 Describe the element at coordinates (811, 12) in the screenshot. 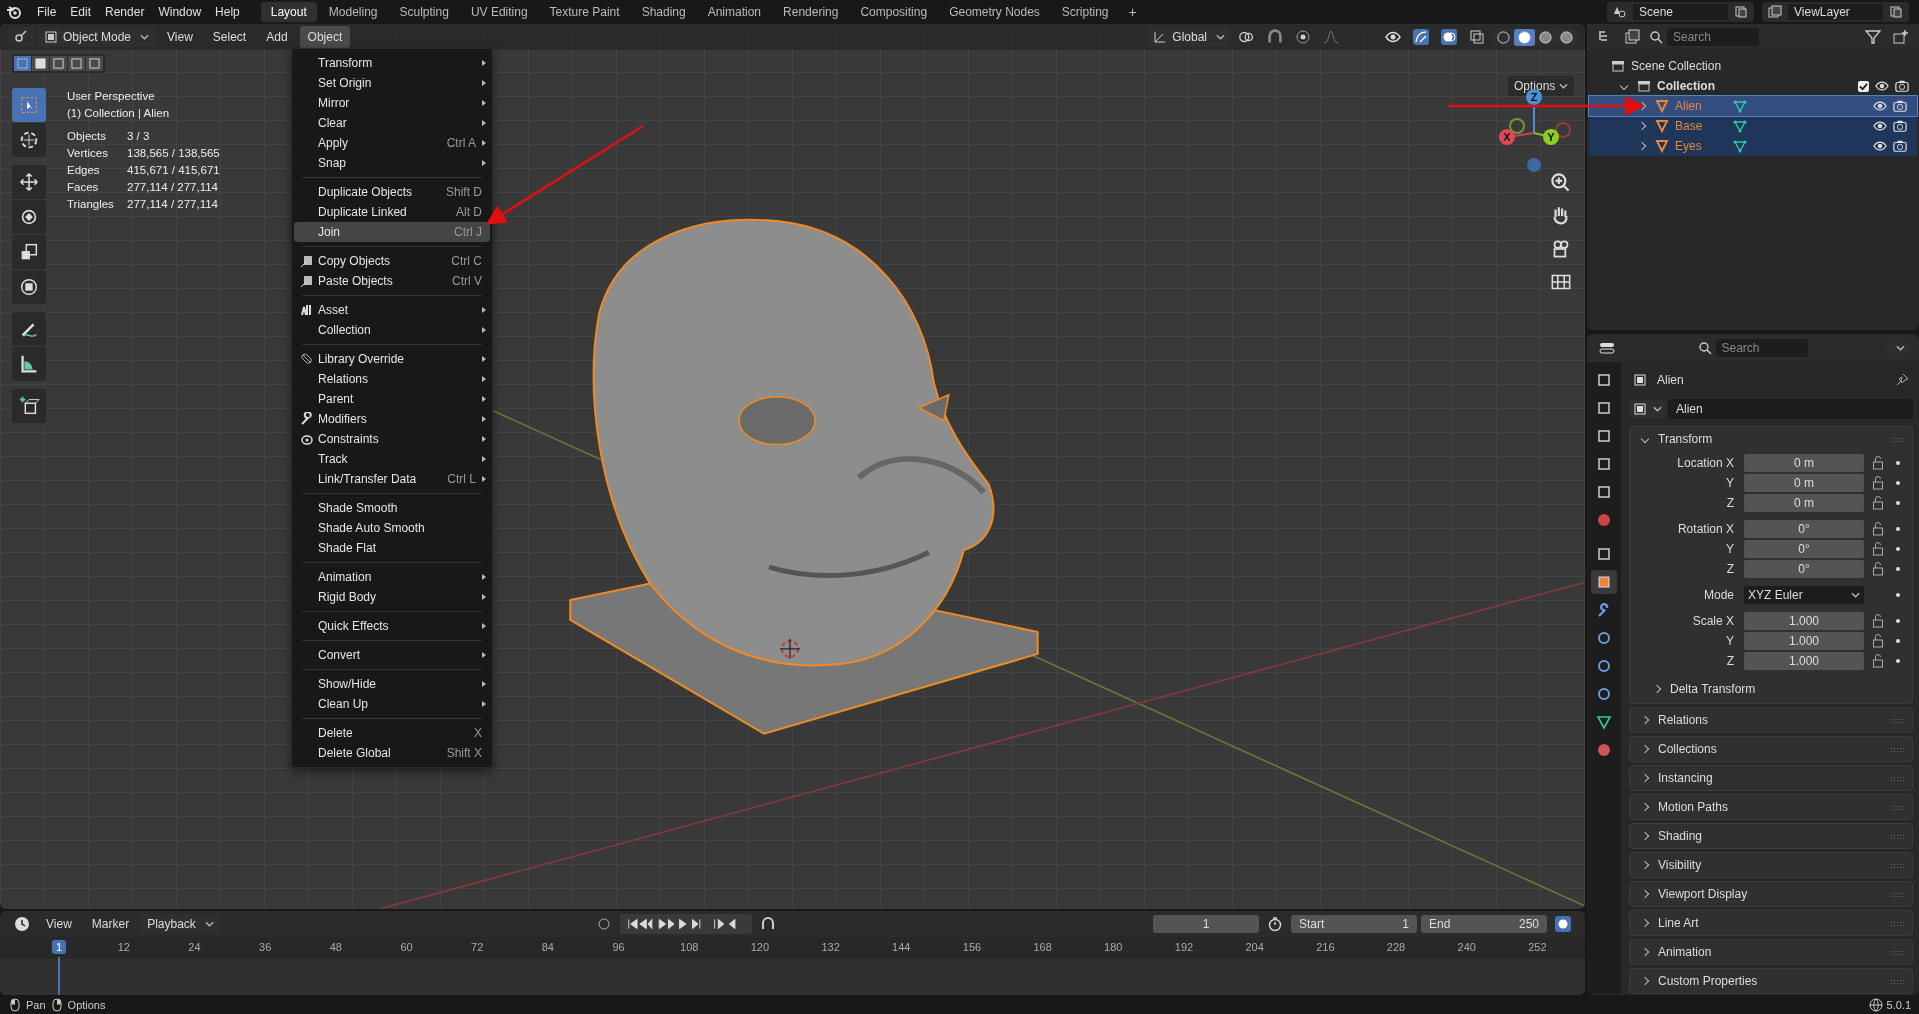

I see `workspace-tab: Rendering` at that location.